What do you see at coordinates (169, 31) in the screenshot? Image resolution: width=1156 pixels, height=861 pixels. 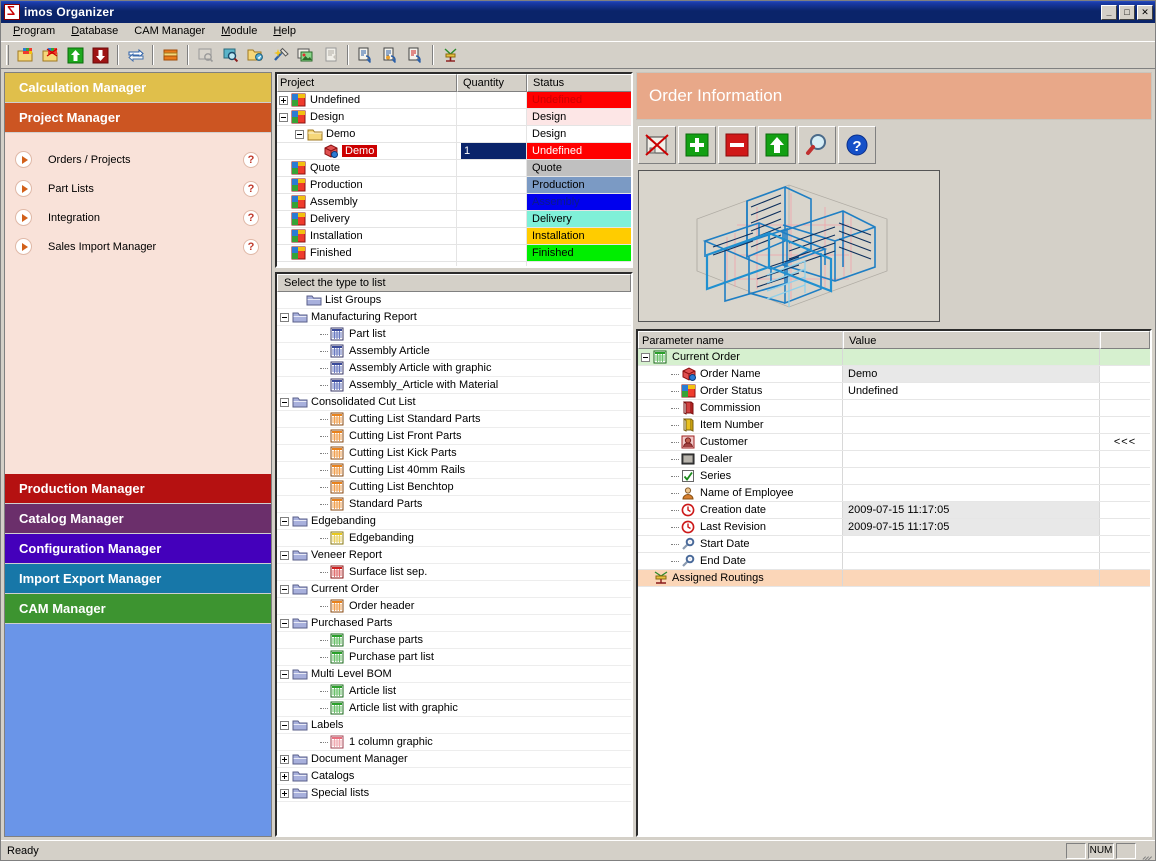 I see `menu-cam-manager: CAM Manager` at bounding box center [169, 31].